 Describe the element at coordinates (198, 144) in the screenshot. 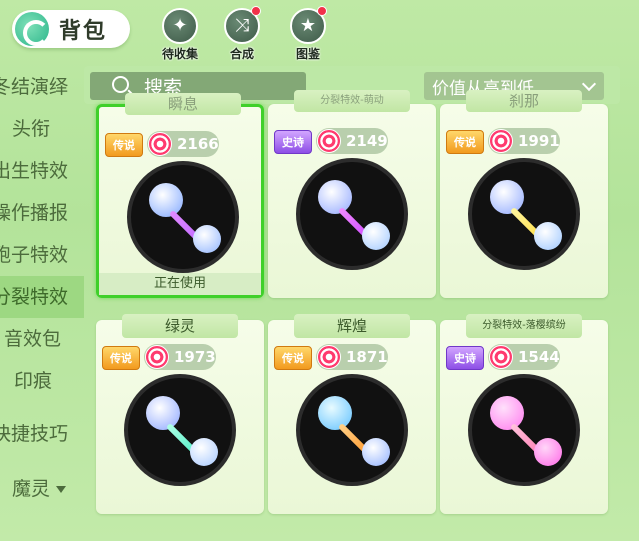

I see `value-number: 2166` at that location.